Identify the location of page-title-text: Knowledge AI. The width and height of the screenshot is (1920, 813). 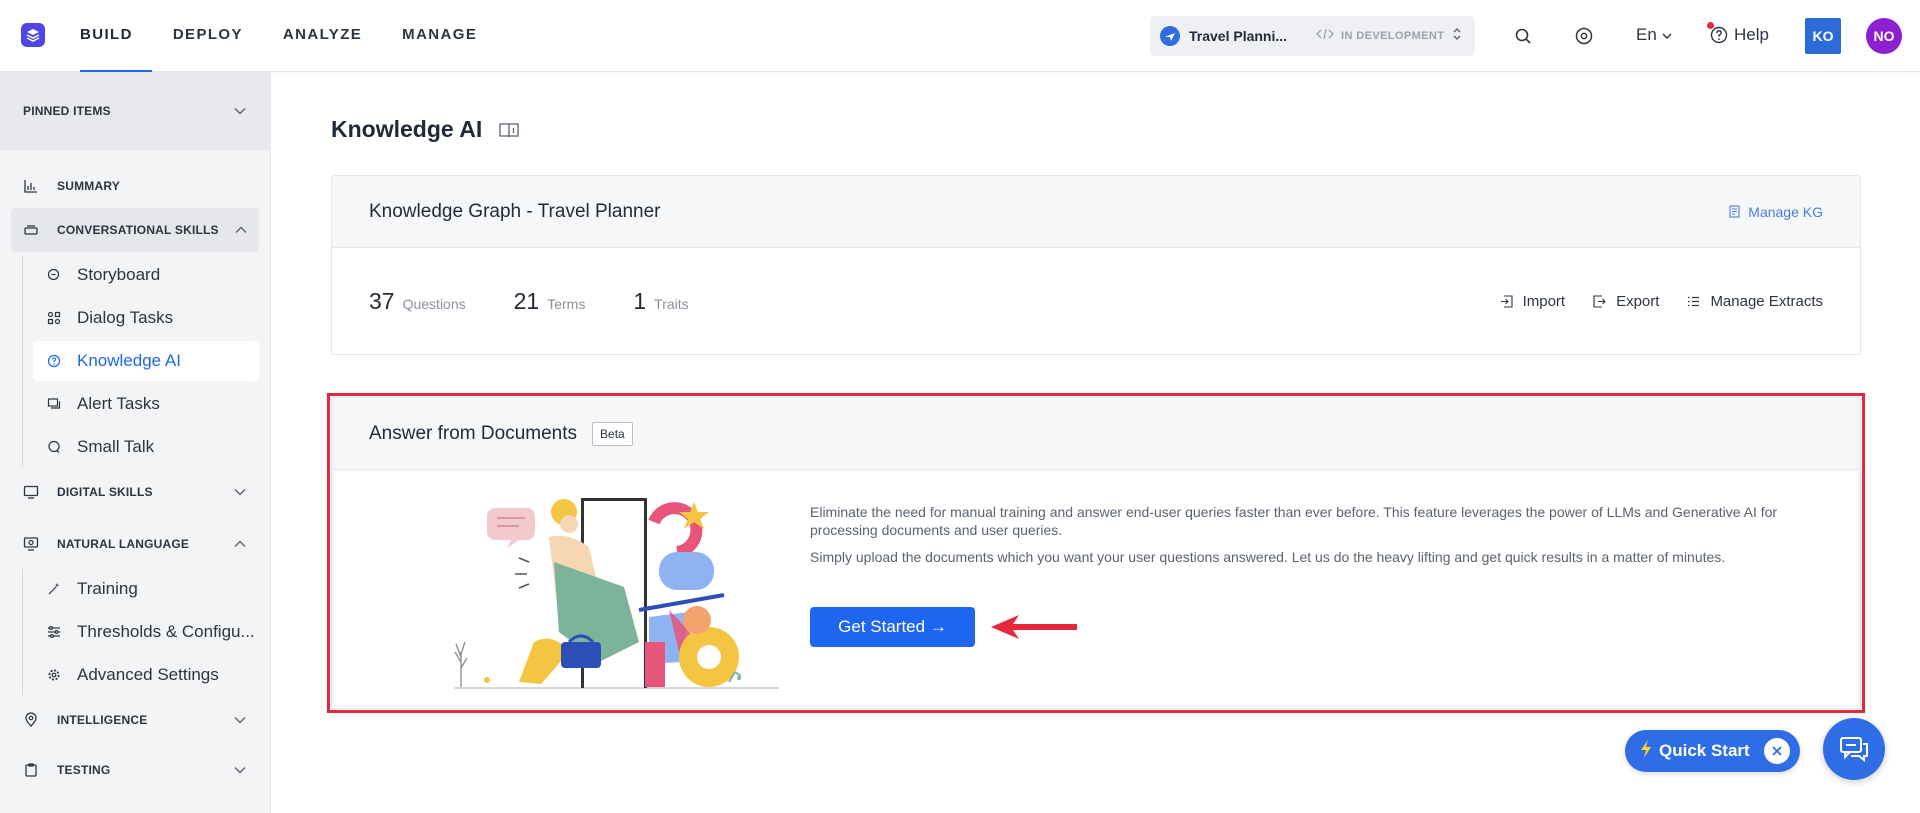
(407, 129).